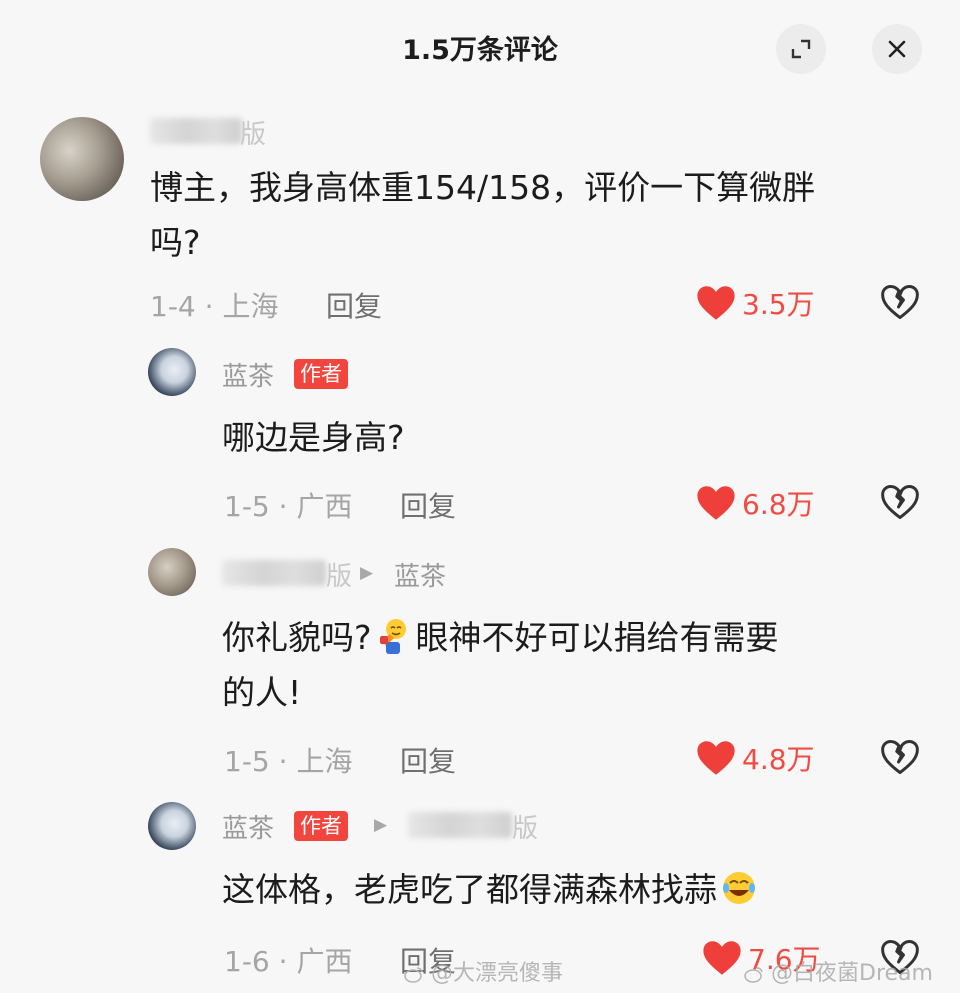 The height and width of the screenshot is (993, 960). Describe the element at coordinates (497, 973) in the screenshot. I see `watermark-text: @大漂亮傻事` at that location.